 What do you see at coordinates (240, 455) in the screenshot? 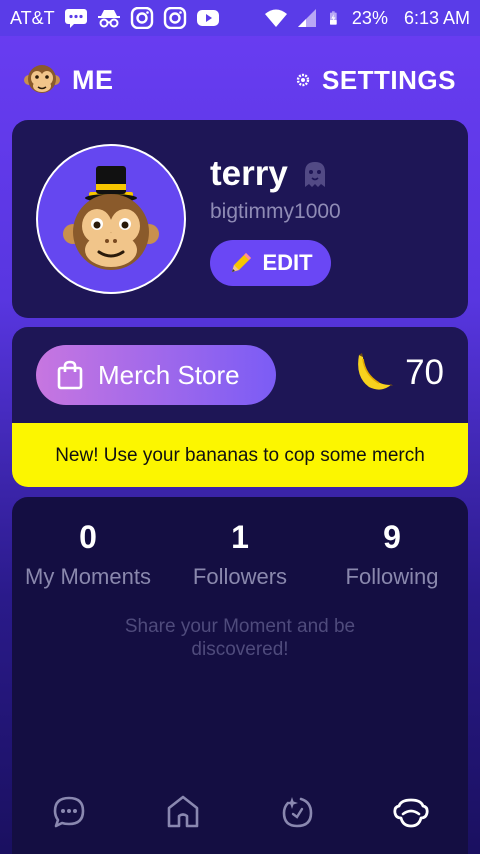
I see `promo-banner: New! Use your bananas to cop some merch` at bounding box center [240, 455].